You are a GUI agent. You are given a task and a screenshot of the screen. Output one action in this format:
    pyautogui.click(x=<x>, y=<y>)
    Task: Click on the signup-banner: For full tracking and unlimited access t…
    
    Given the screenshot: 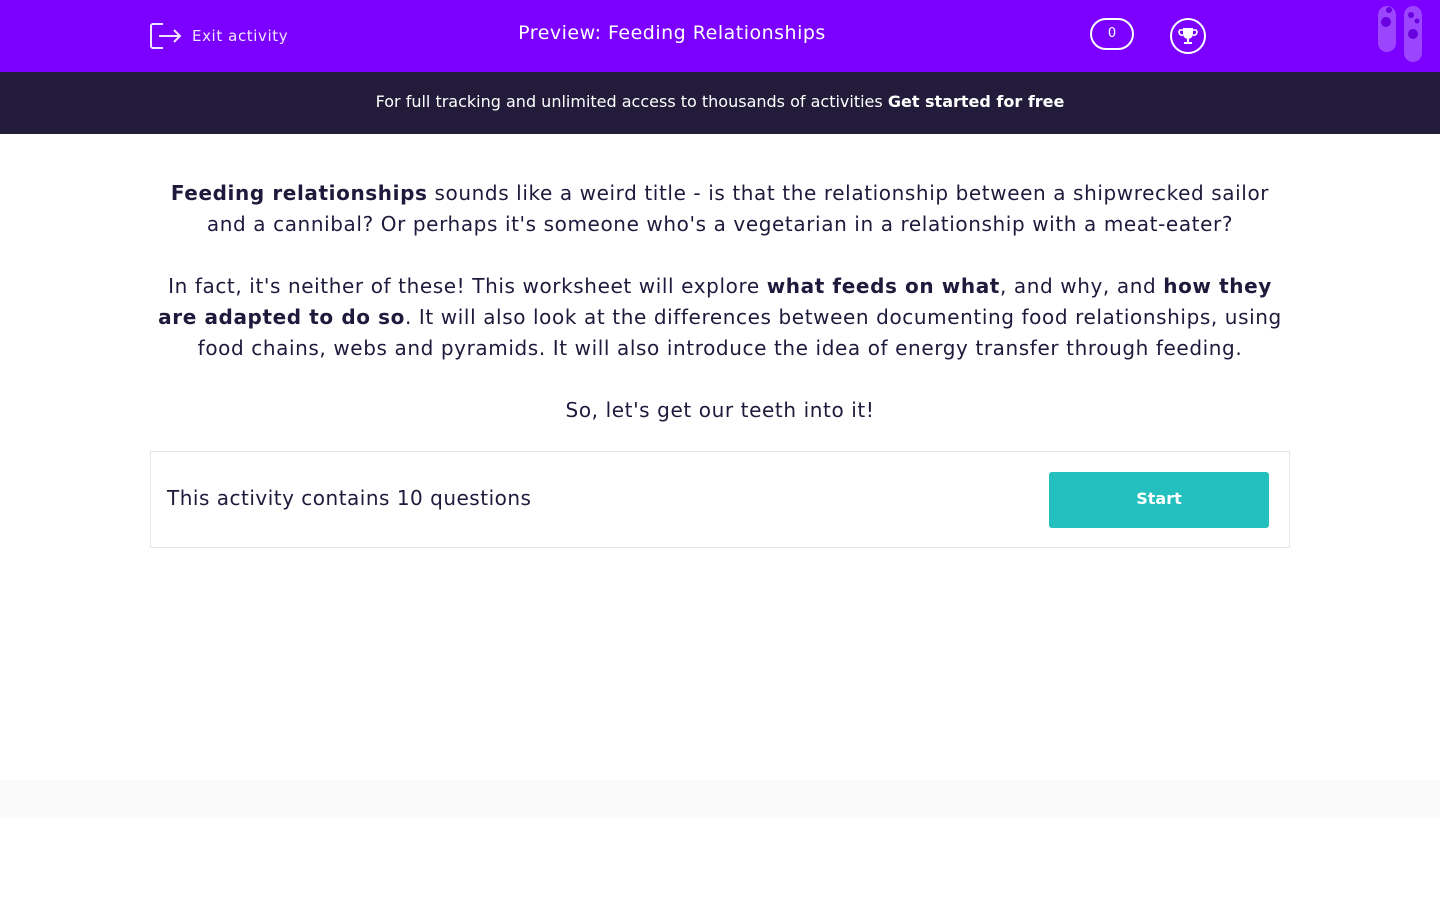 What is the action you would take?
    pyautogui.click(x=720, y=103)
    